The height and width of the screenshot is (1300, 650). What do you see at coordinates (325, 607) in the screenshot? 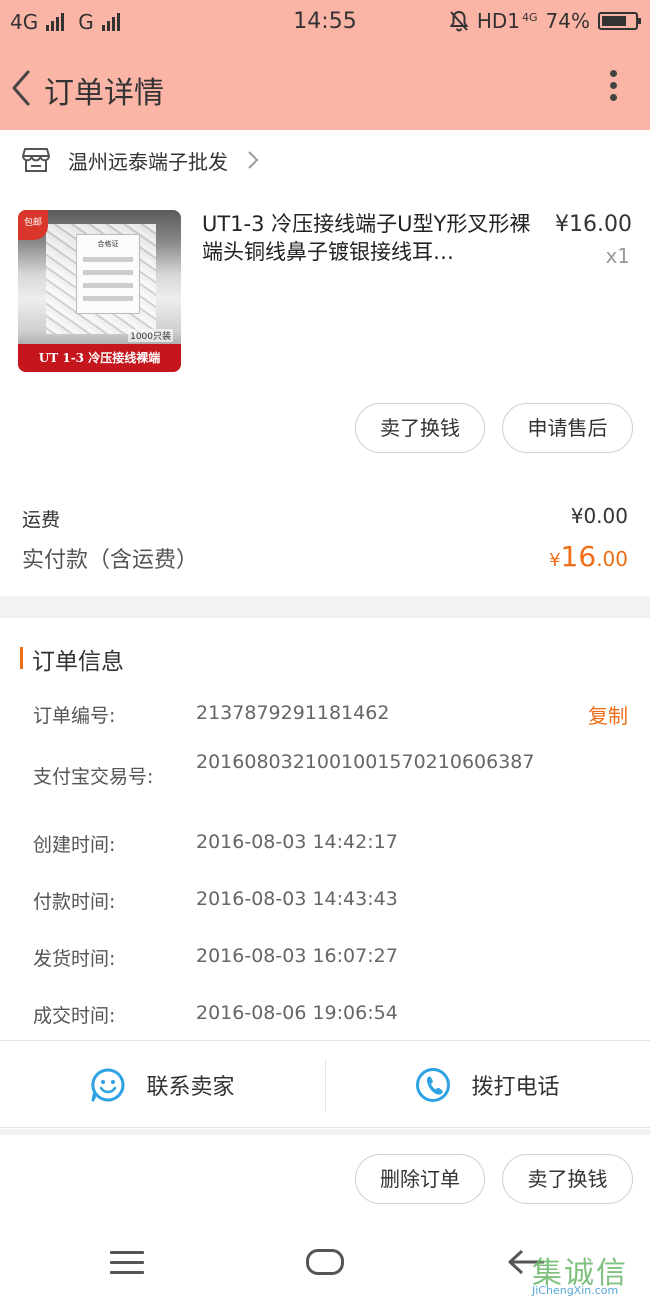
I see `section-divider` at bounding box center [325, 607].